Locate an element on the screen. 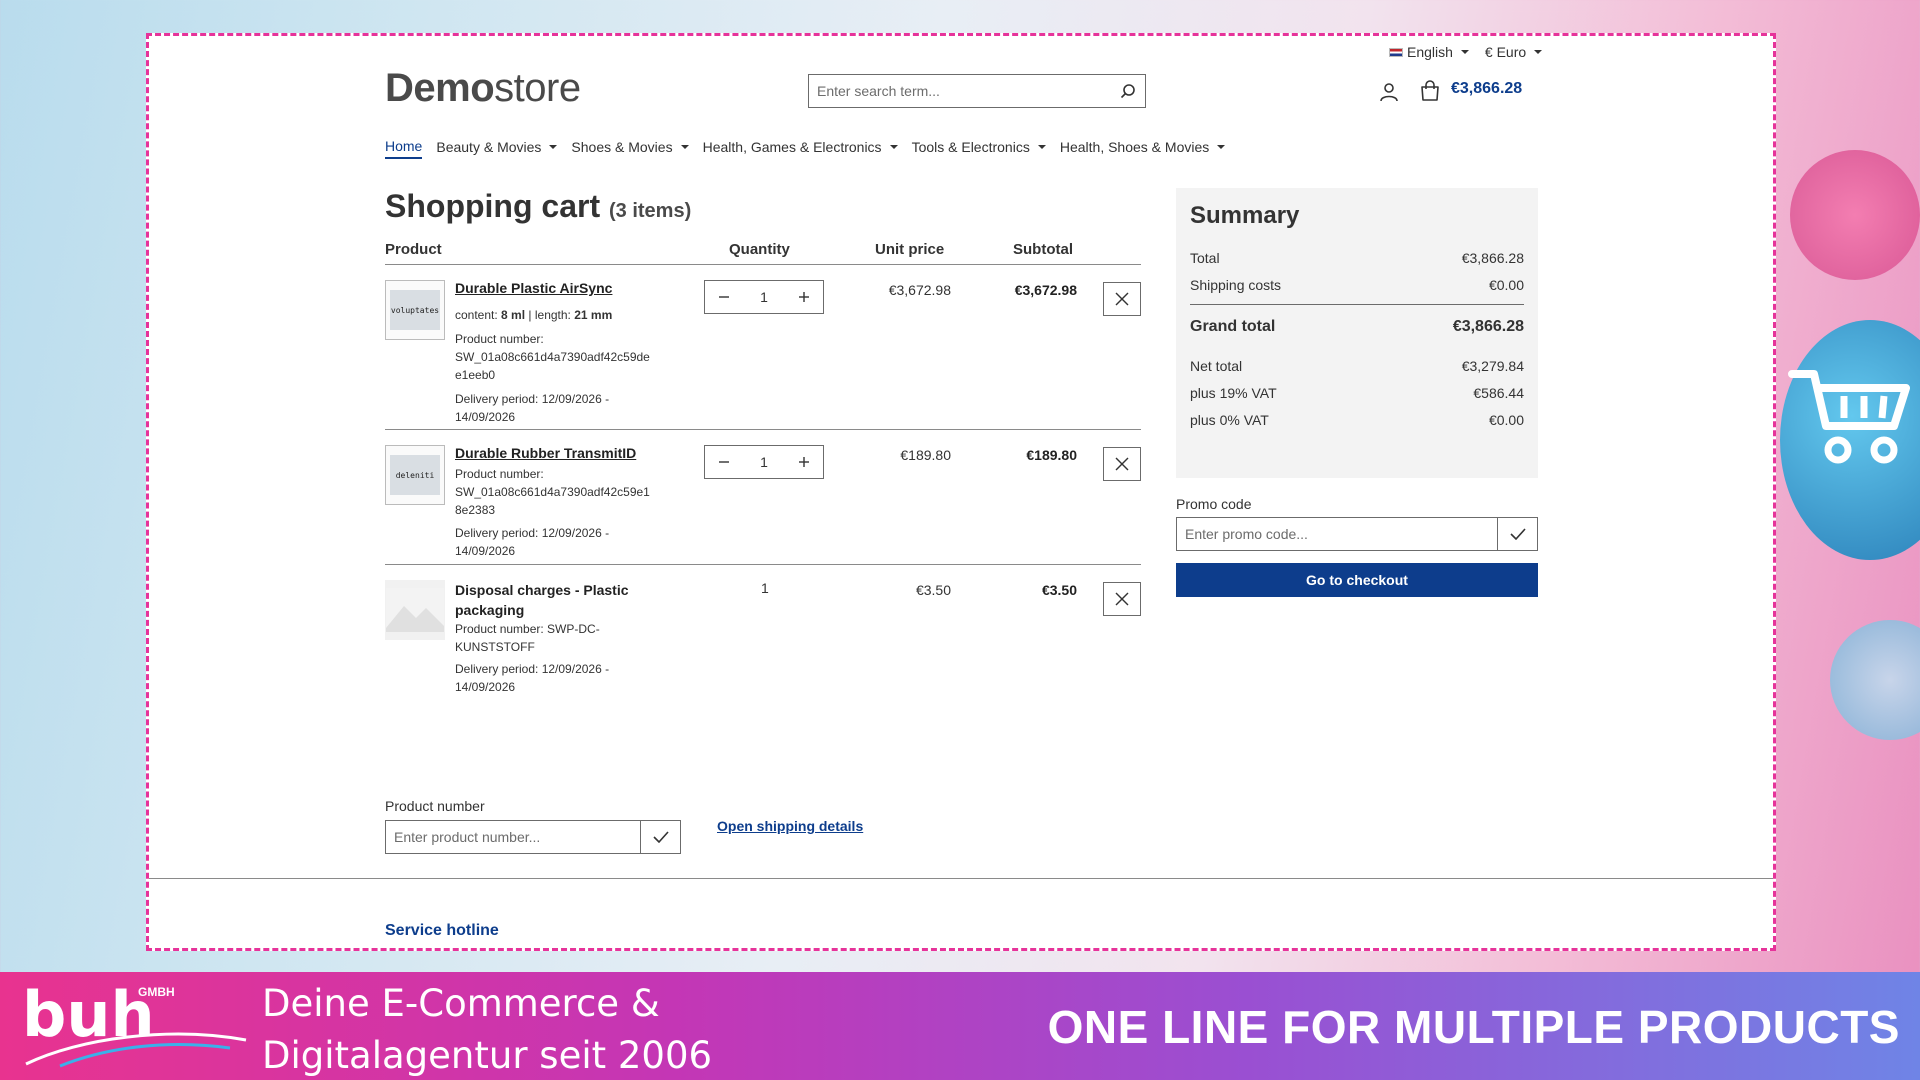 The height and width of the screenshot is (1080, 1920). nav-item-health-shoes-movies: Health, Shoes & Movies is located at coordinates (1143, 148).